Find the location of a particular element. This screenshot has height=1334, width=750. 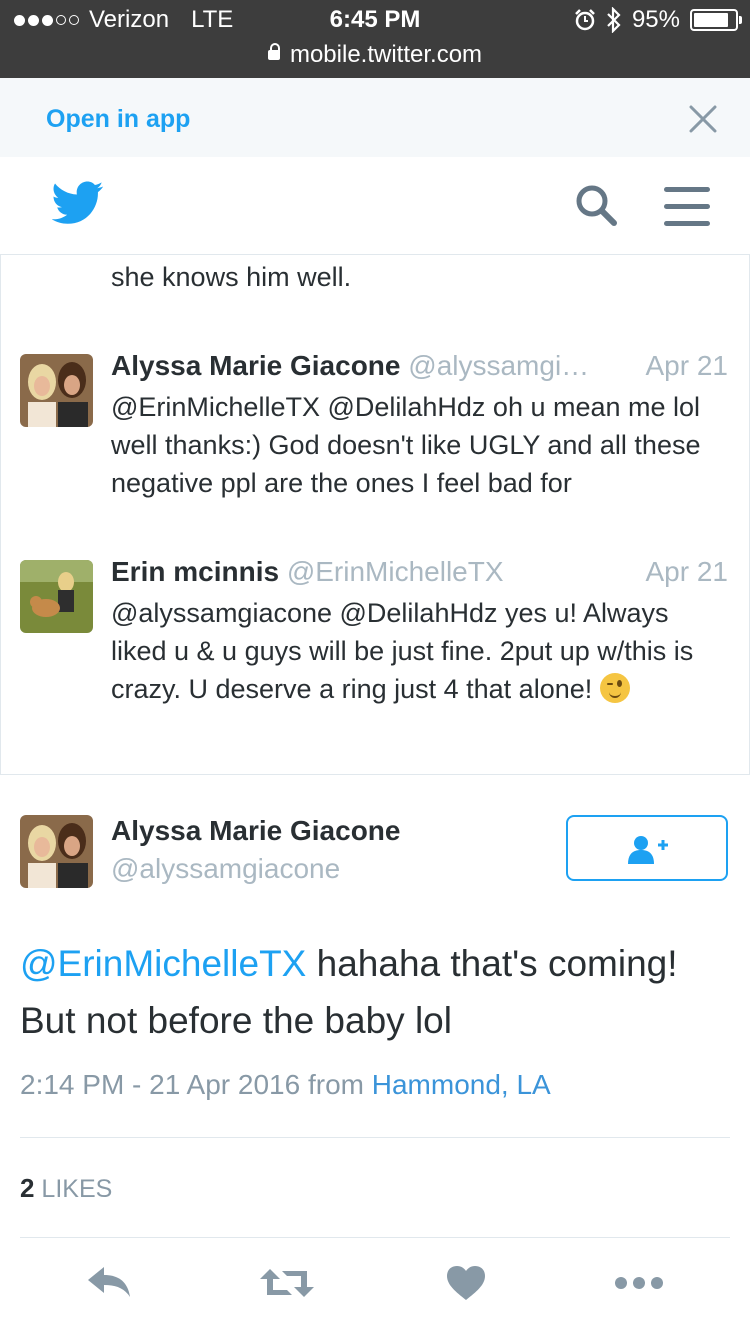

menu-icon is located at coordinates (687, 207).